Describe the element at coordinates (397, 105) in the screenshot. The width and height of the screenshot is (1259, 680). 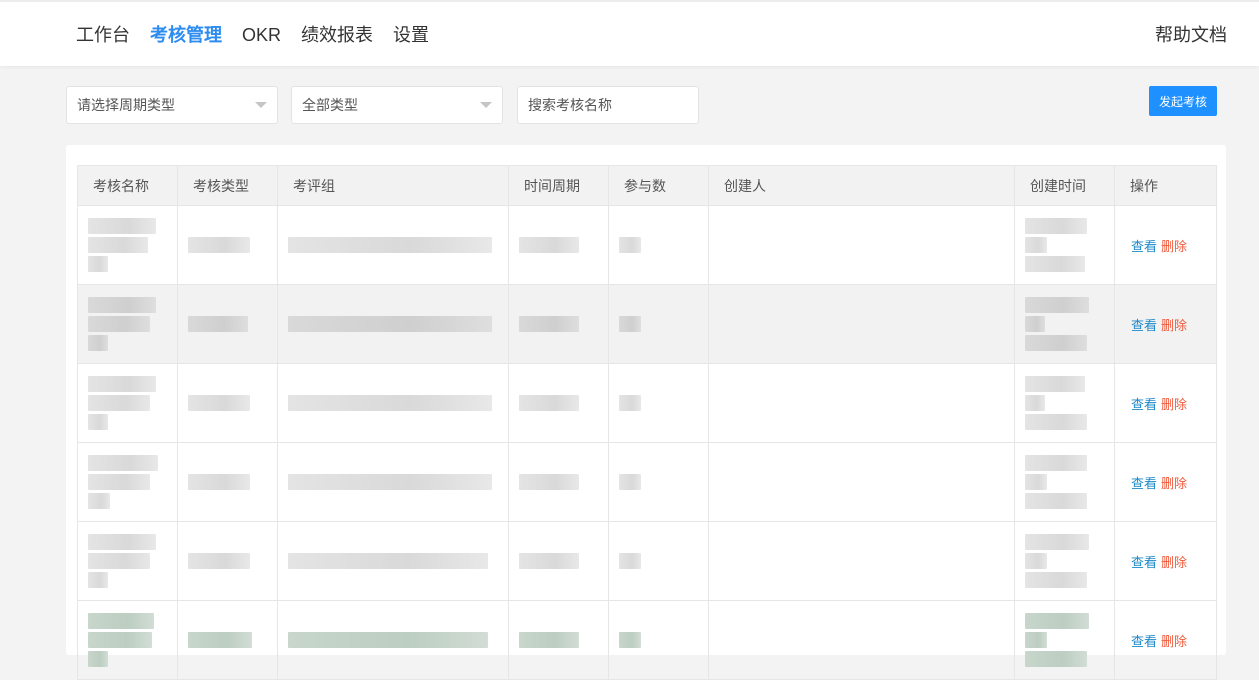
I see `assessment-type-select: 全部类型` at that location.